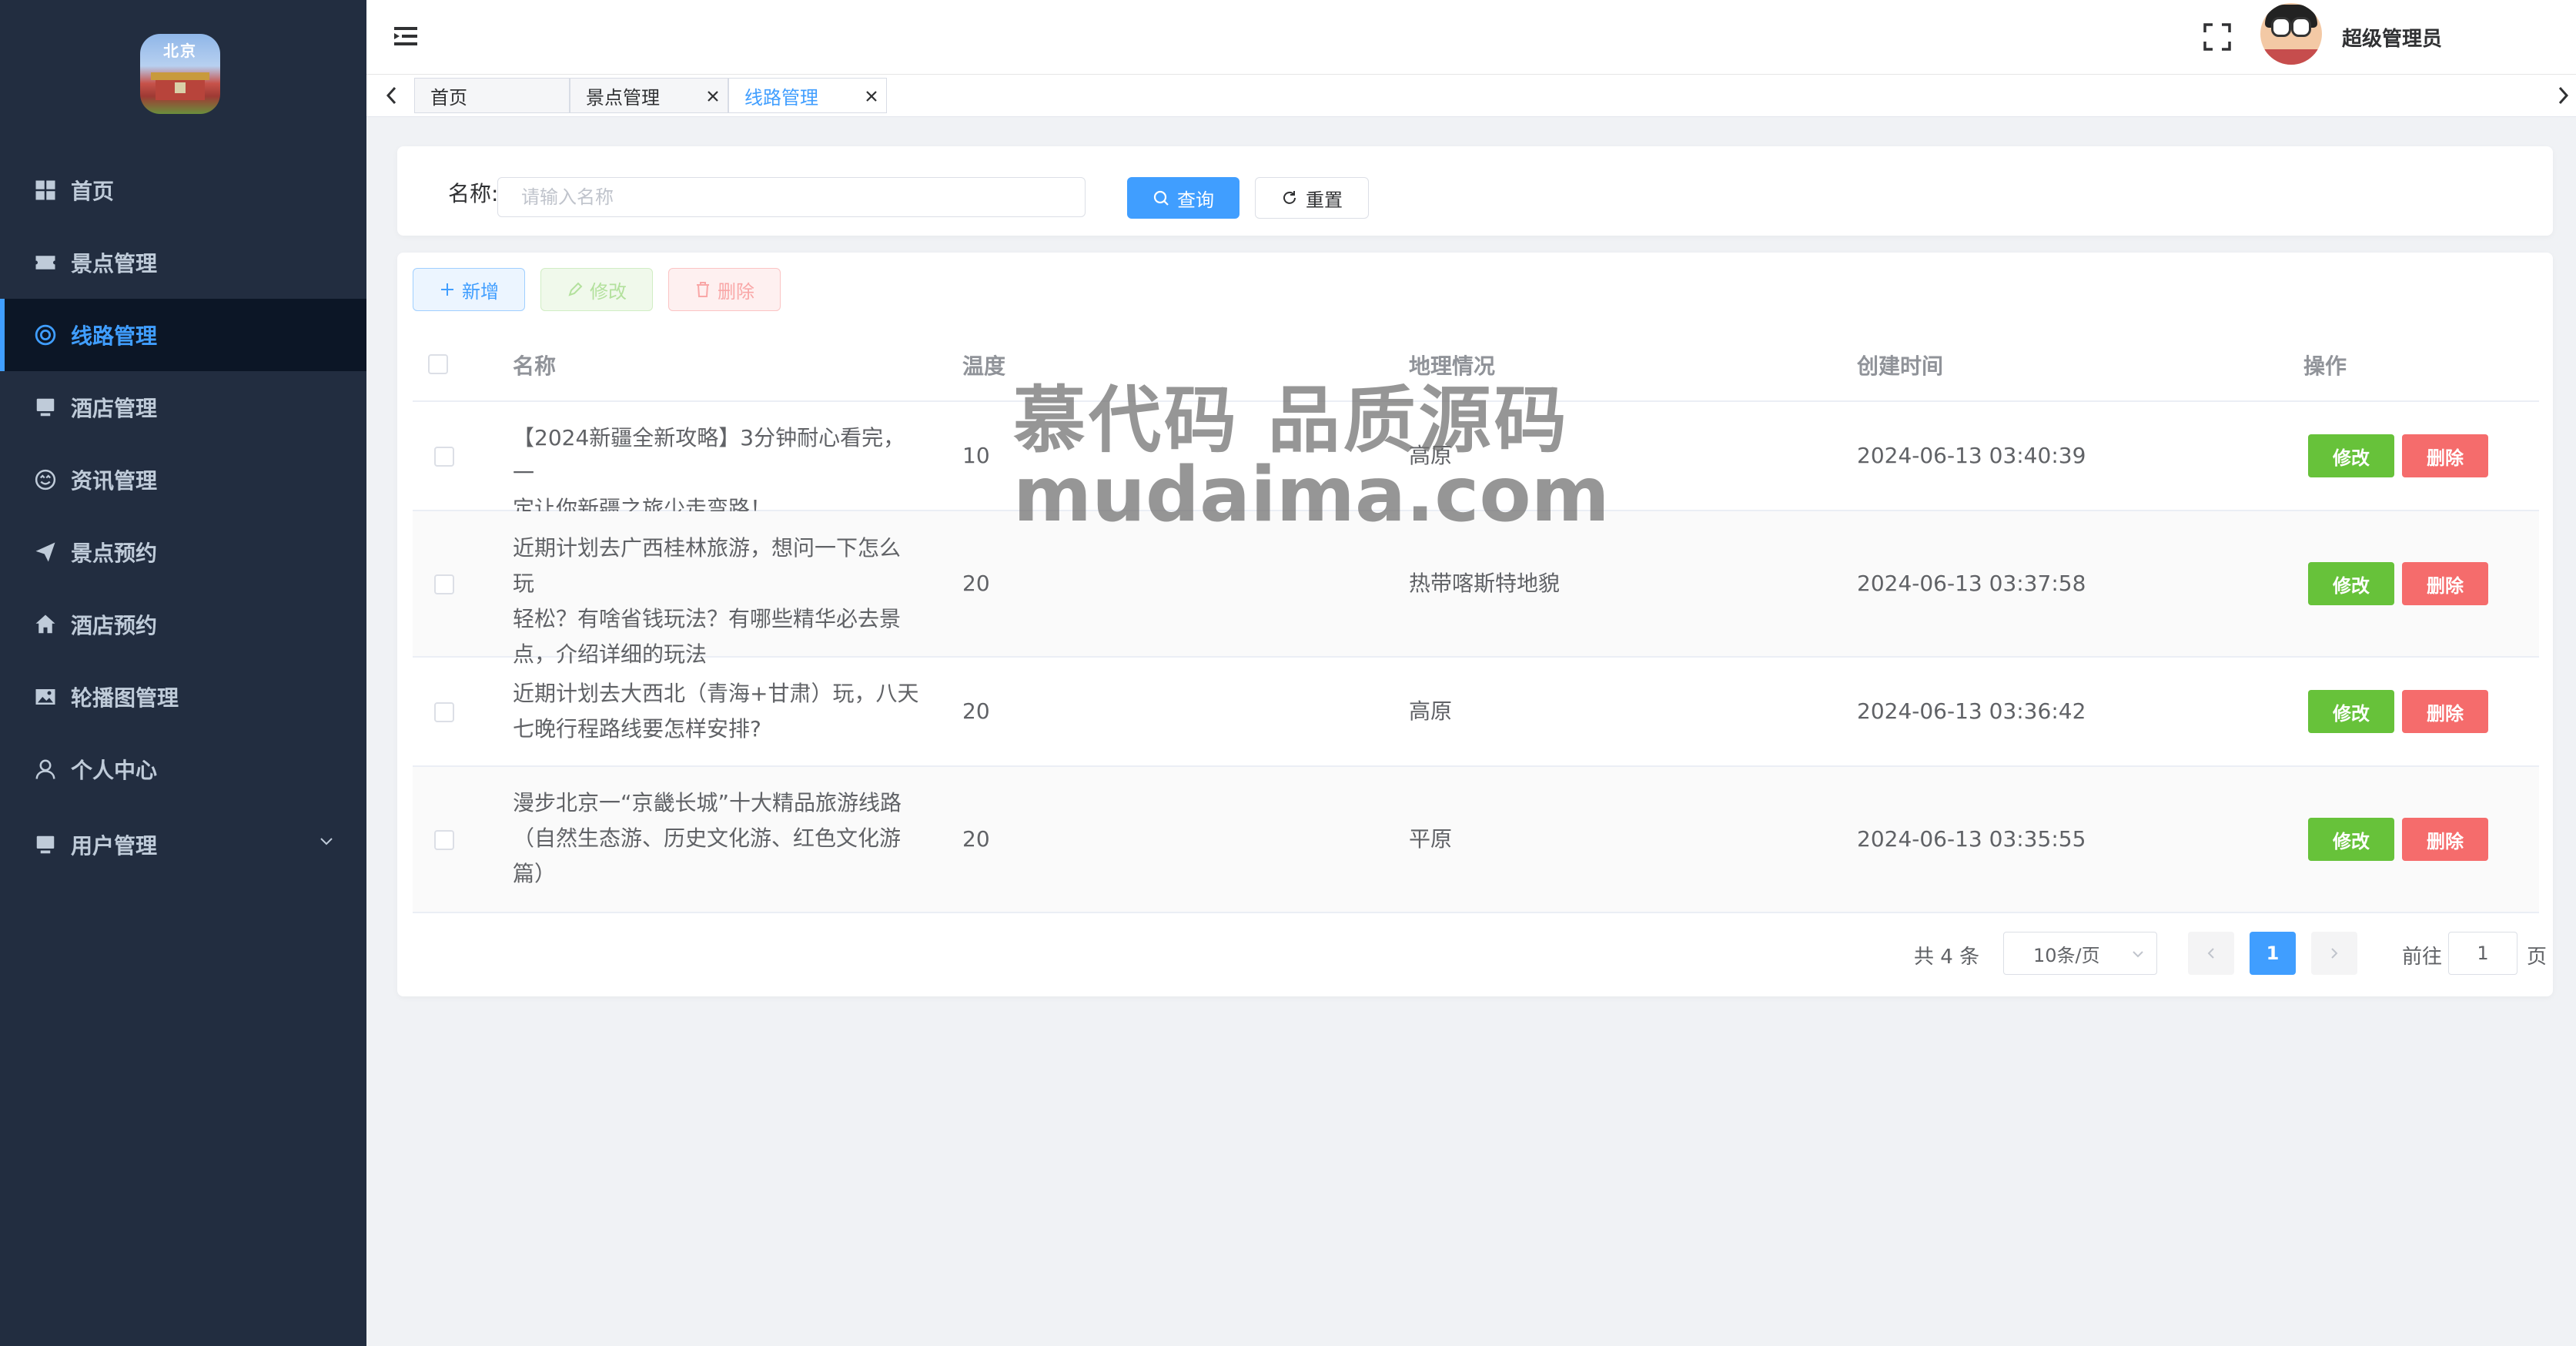 The width and height of the screenshot is (2576, 1346). I want to click on search-input, so click(791, 197).